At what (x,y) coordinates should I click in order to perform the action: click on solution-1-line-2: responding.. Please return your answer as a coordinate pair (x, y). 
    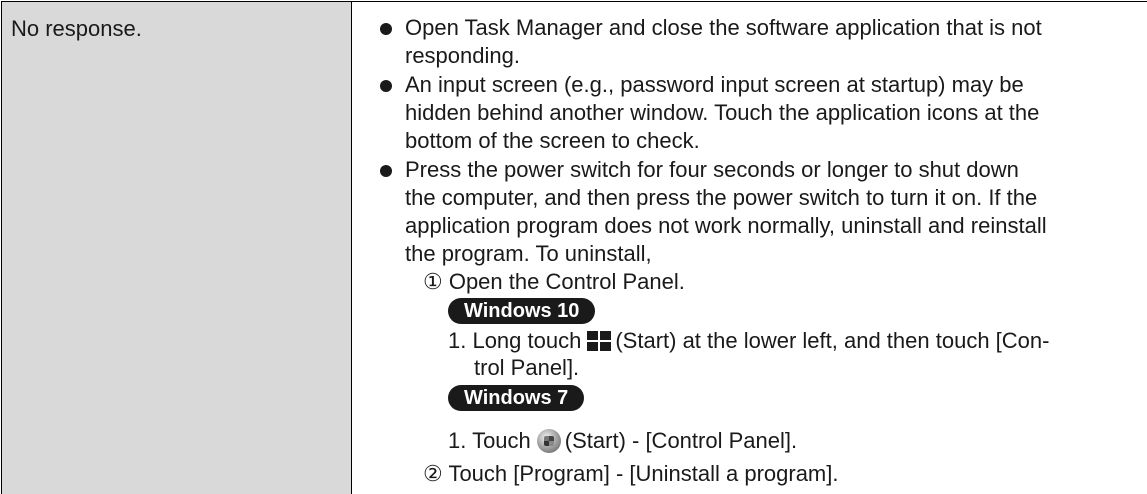
    Looking at the image, I should click on (462, 55).